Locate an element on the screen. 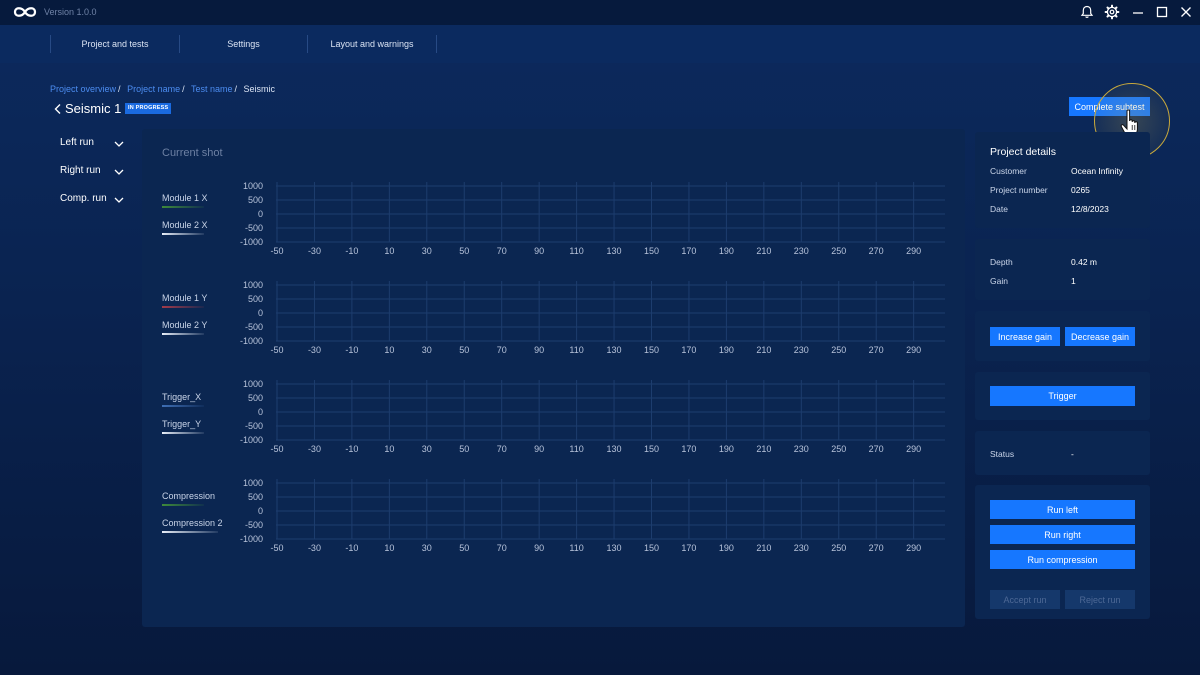 This screenshot has width=1200, height=675. increase-gain-button: Increase gain is located at coordinates (1025, 336).